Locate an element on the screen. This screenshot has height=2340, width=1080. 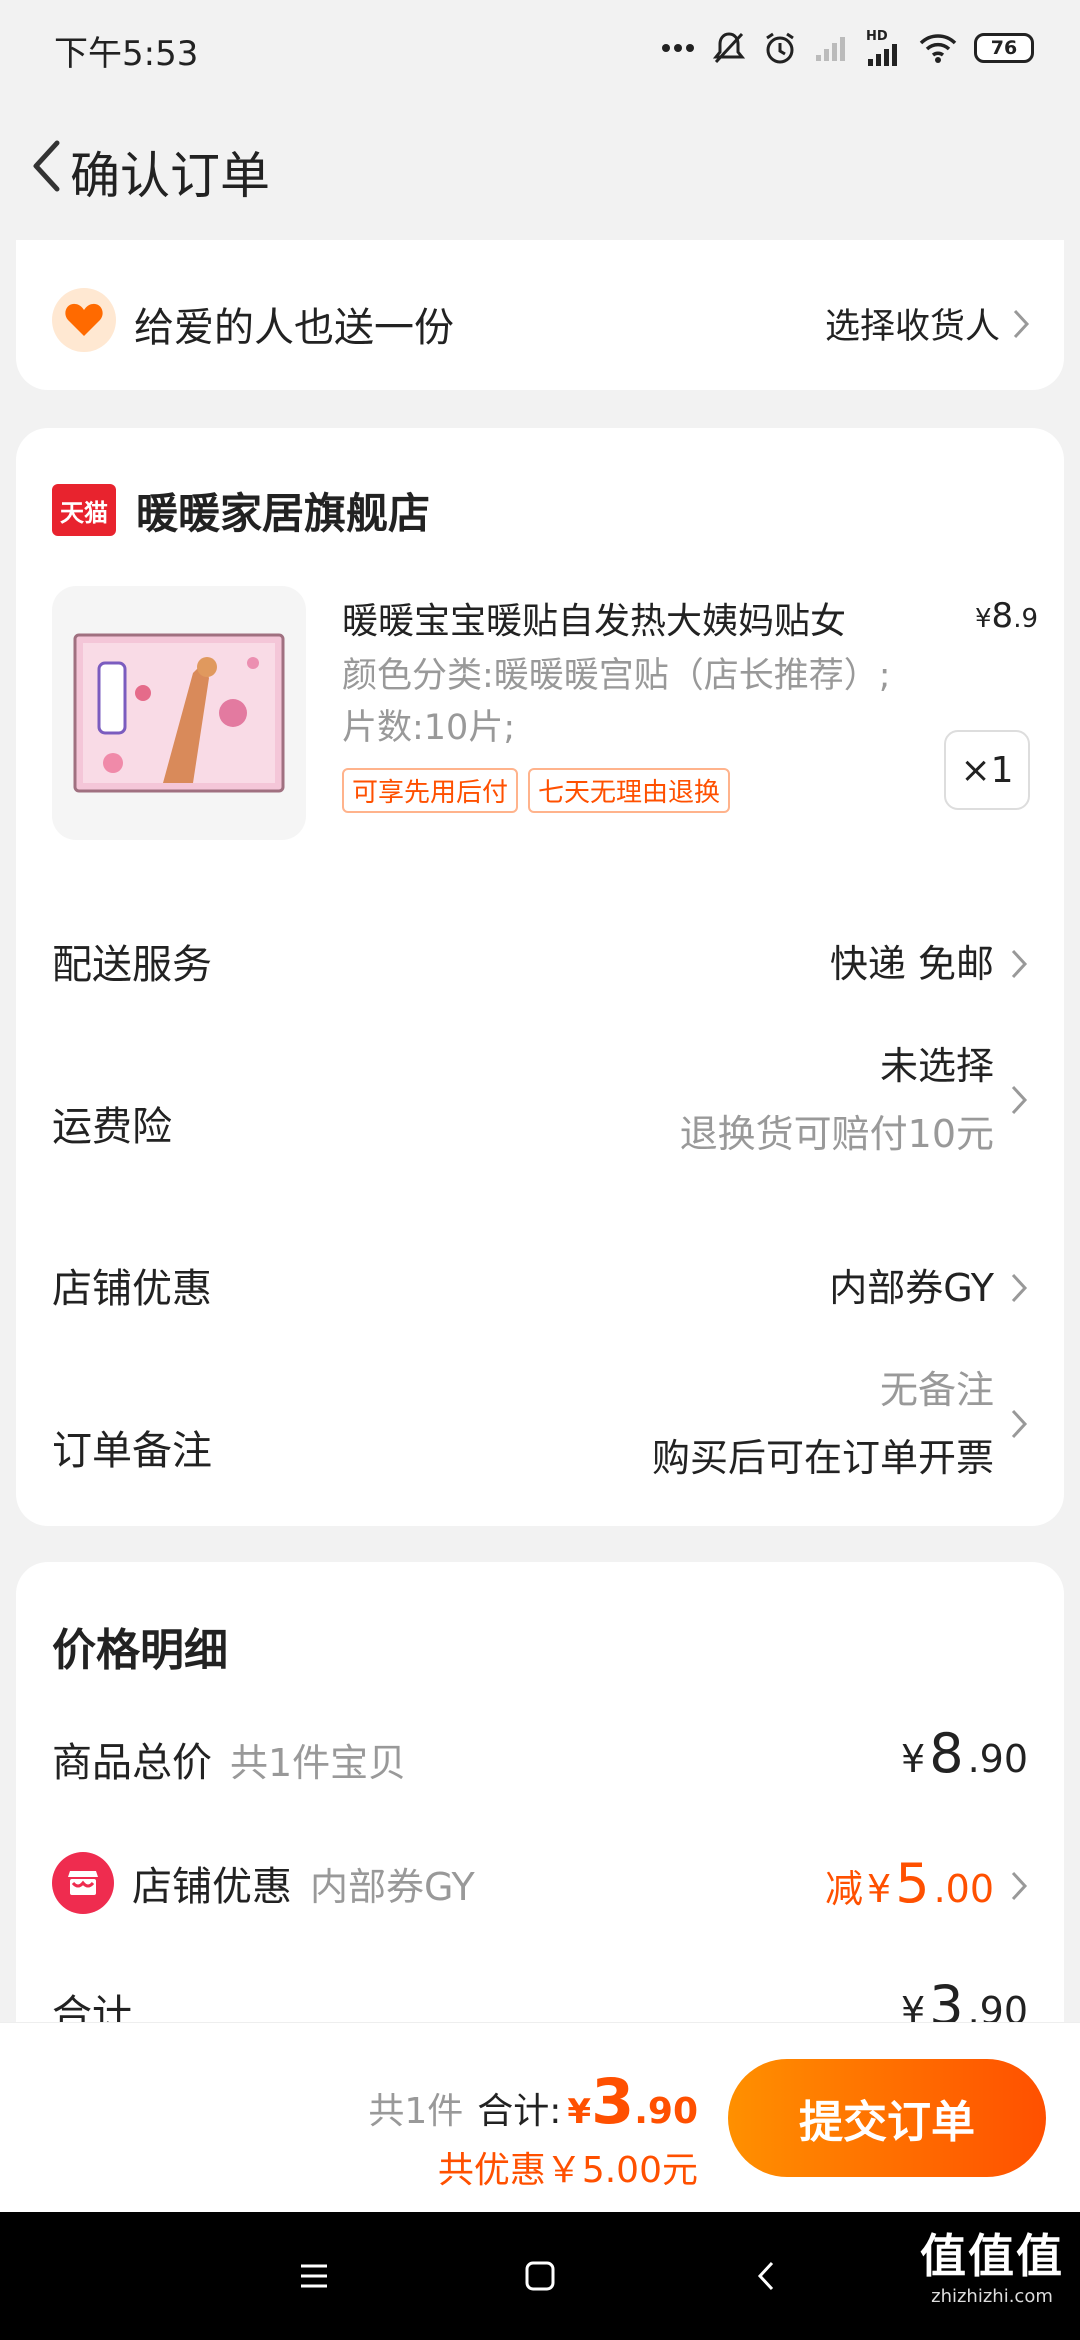
checkout-total-int: 3 is located at coordinates (613, 2101).